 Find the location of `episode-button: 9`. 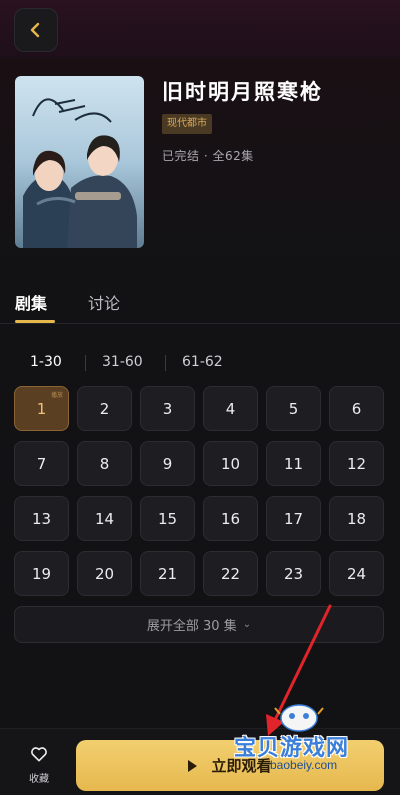

episode-button: 9 is located at coordinates (167, 463).